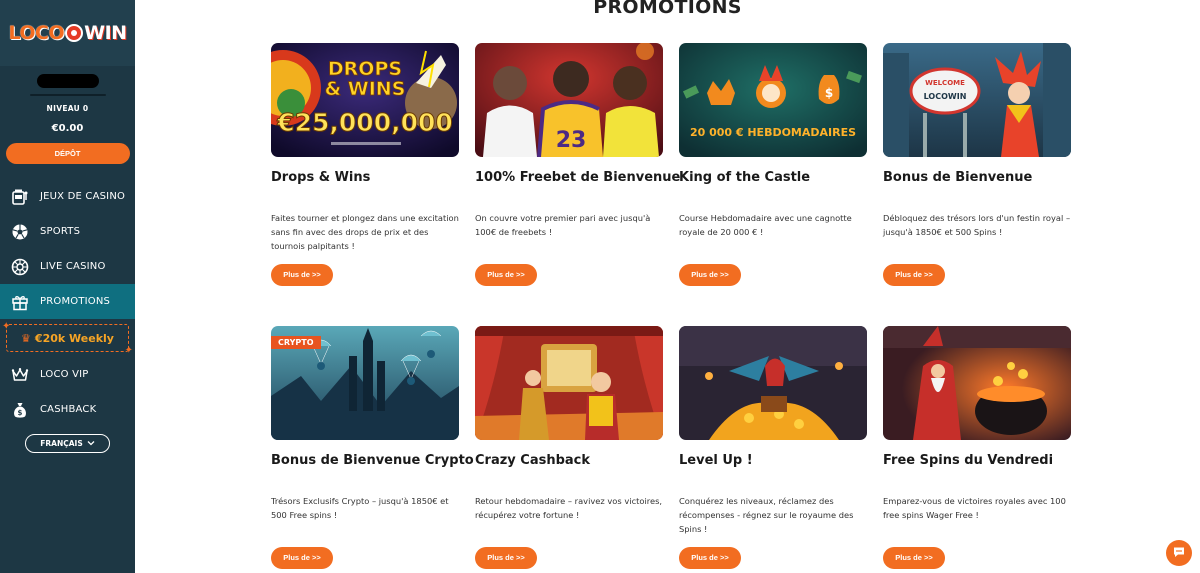 The height and width of the screenshot is (573, 1200). What do you see at coordinates (67, 81) in the screenshot?
I see `username-redacted` at bounding box center [67, 81].